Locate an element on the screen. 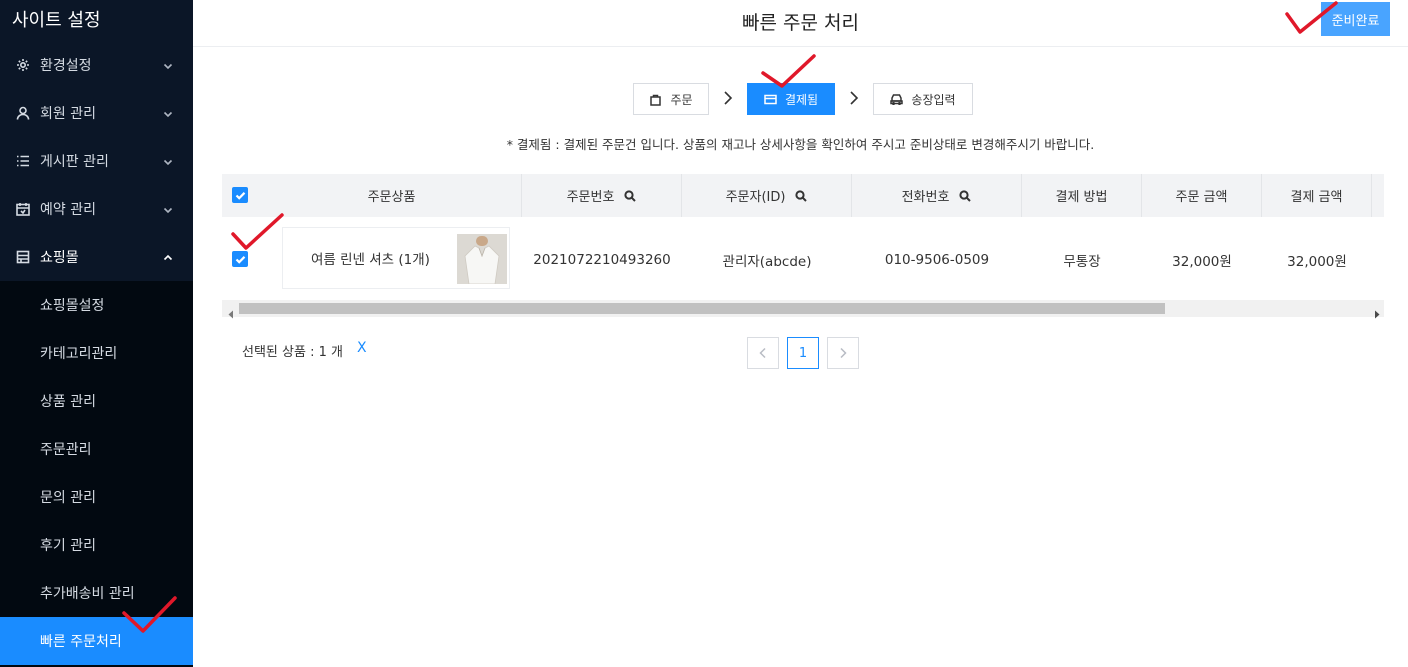  column-label: 주문번호 is located at coordinates (590, 197).